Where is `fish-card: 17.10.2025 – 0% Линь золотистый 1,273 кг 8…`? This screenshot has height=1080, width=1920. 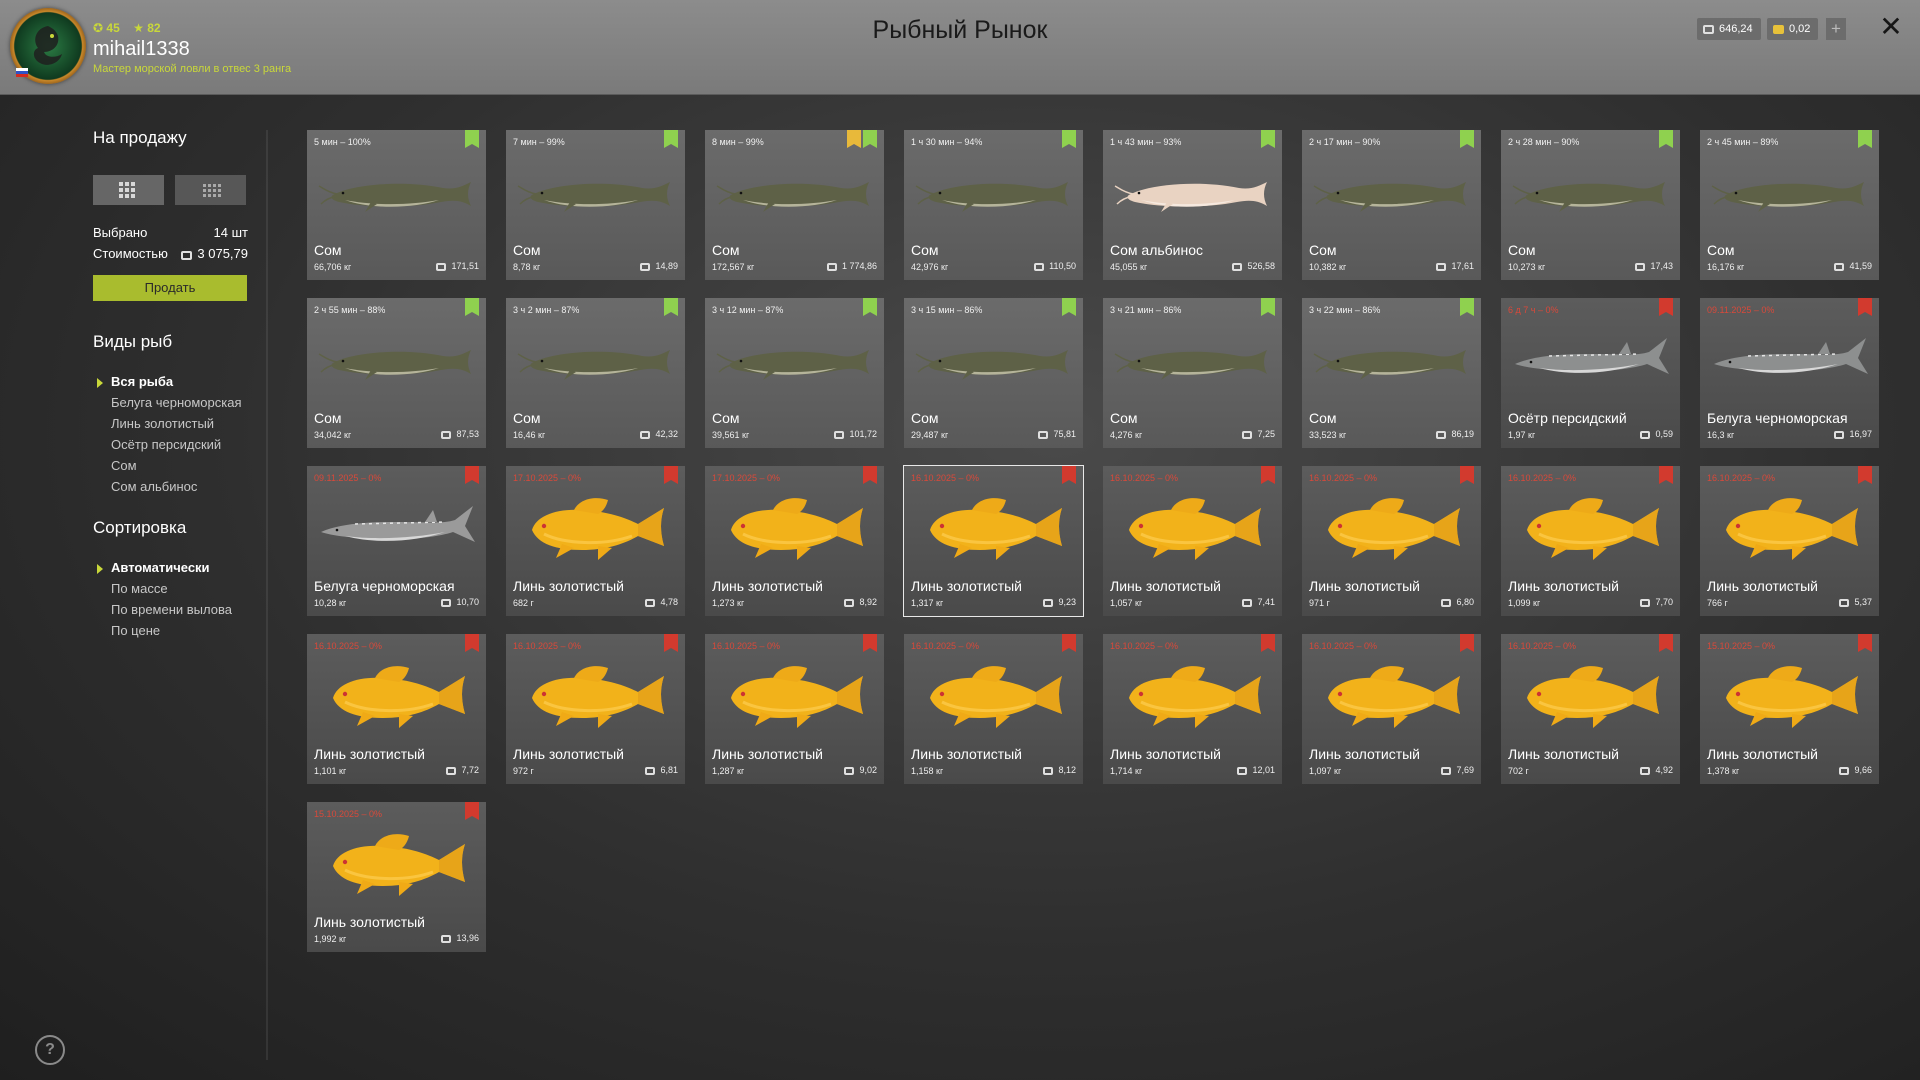
fish-card: 17.10.2025 – 0% Линь золотистый 1,273 кг 8… is located at coordinates (794, 541).